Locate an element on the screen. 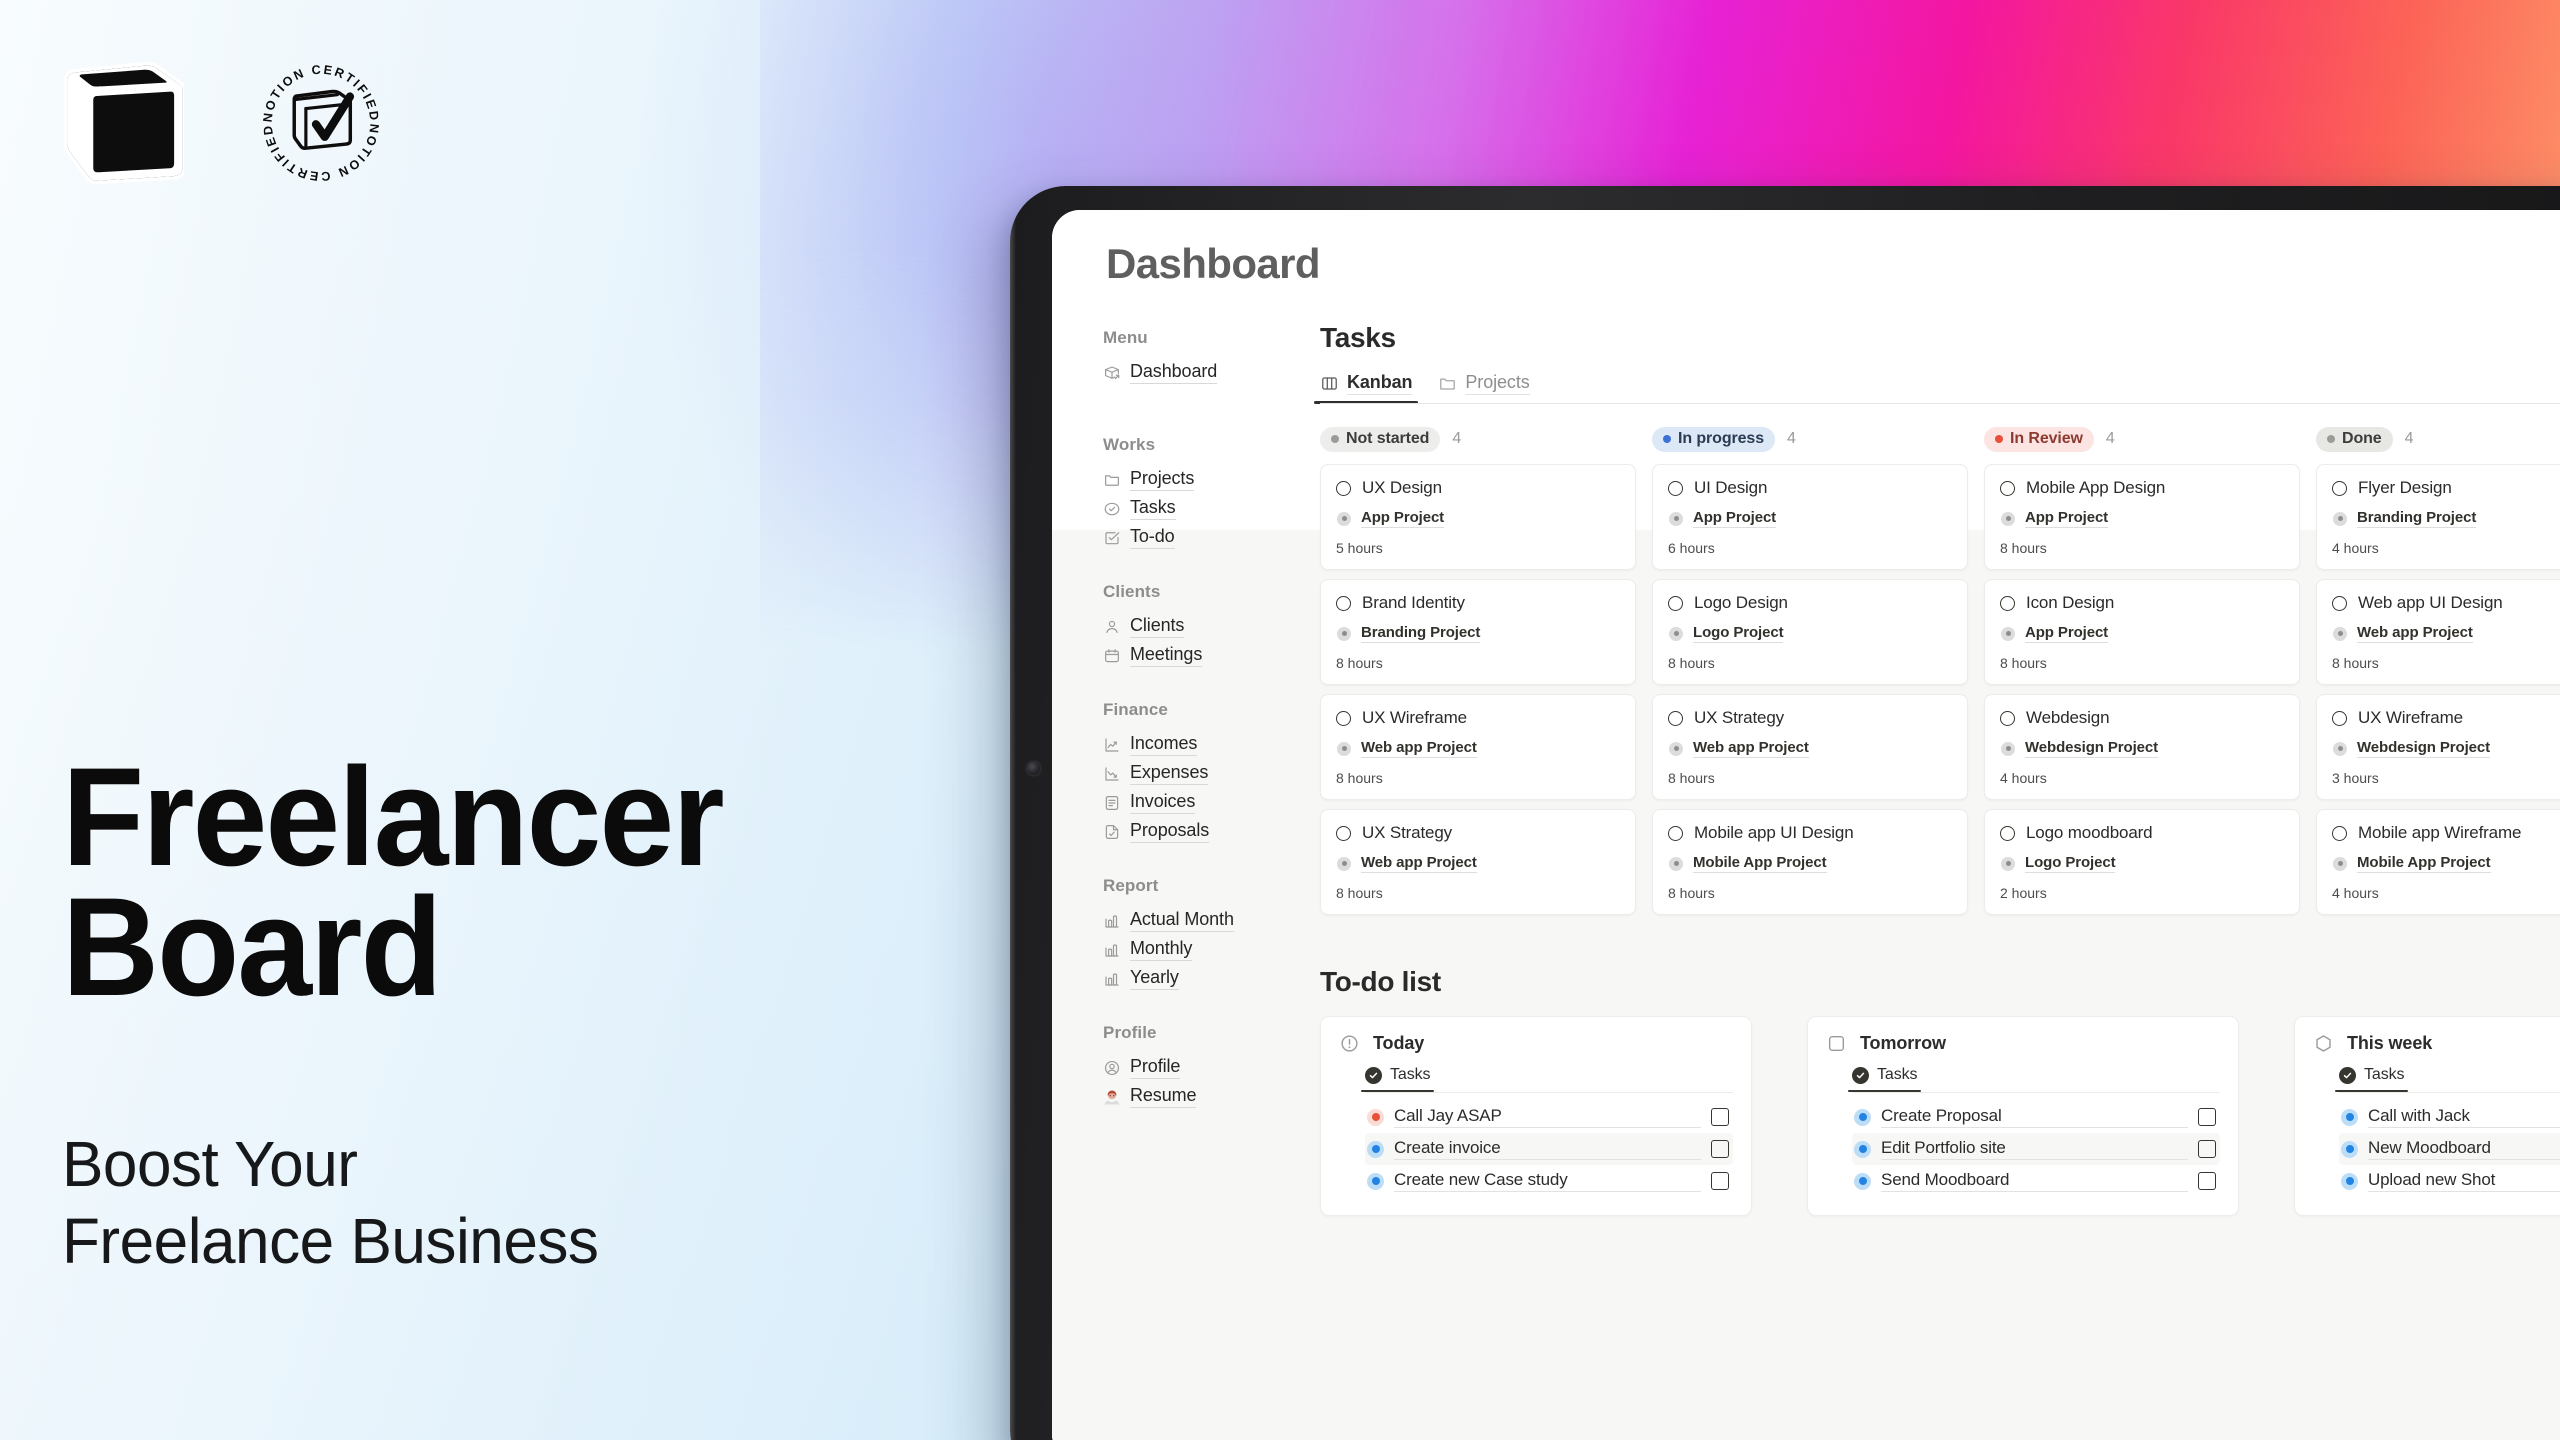 This screenshot has height=1440, width=2560. sidebar-item-proposals: Proposals is located at coordinates (1196, 831).